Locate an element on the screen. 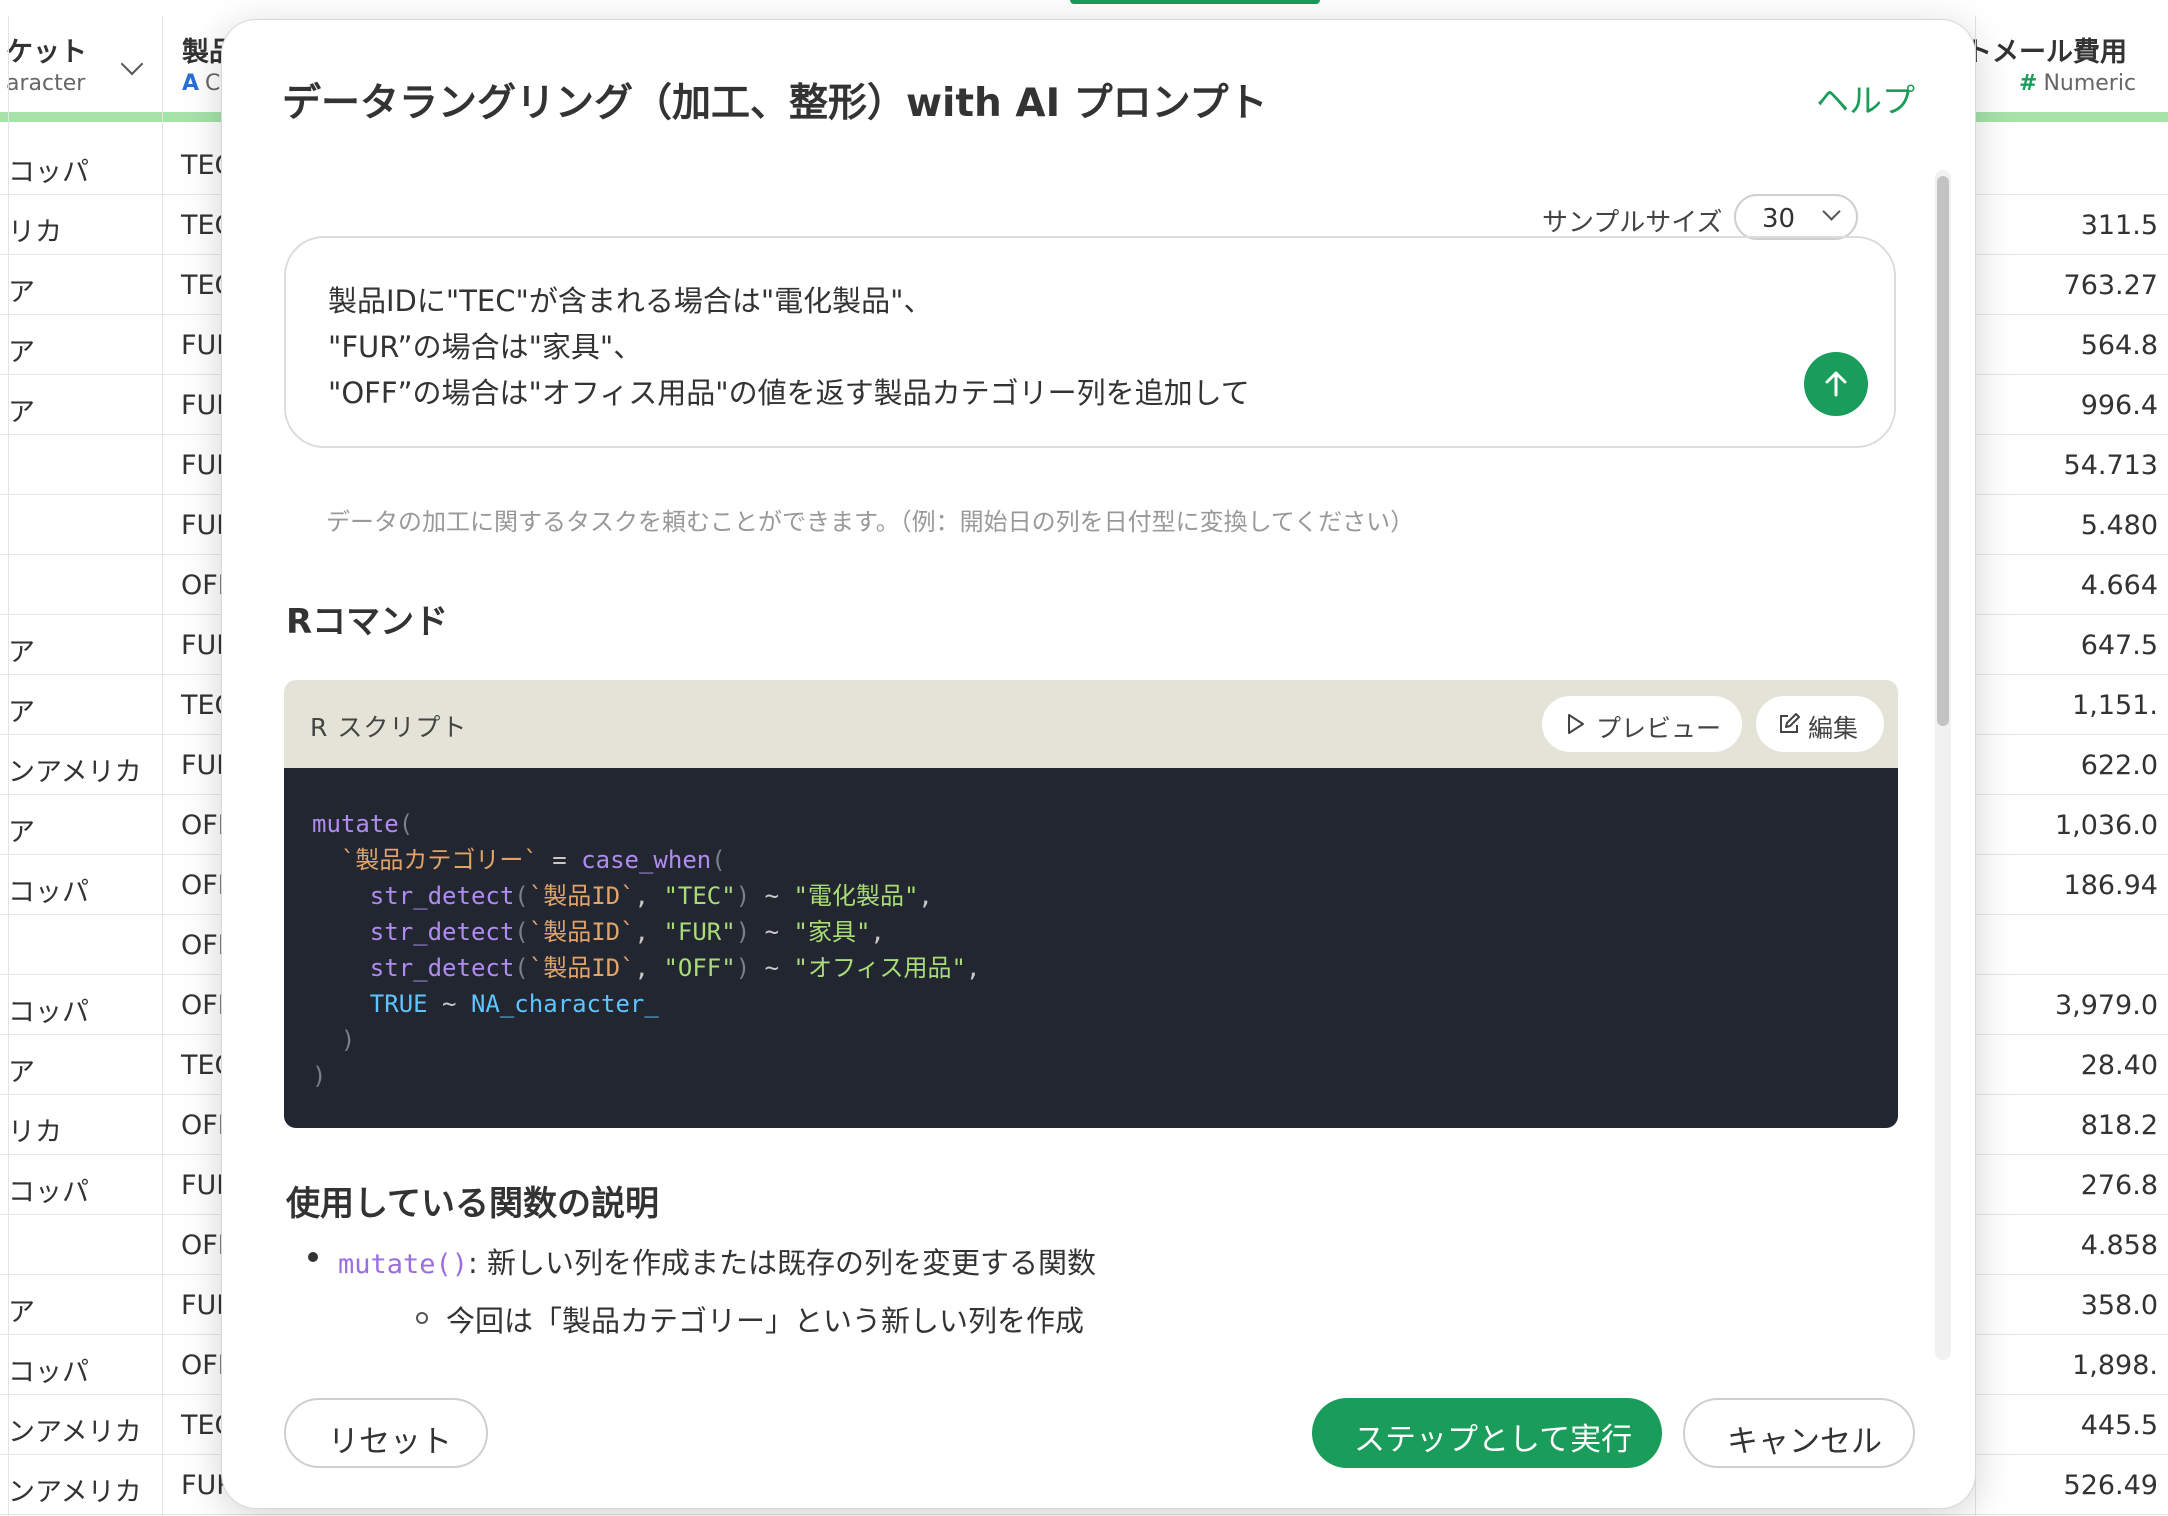 This screenshot has height=1516, width=2168. column-header-market: ケット aracter is located at coordinates (81, 69).